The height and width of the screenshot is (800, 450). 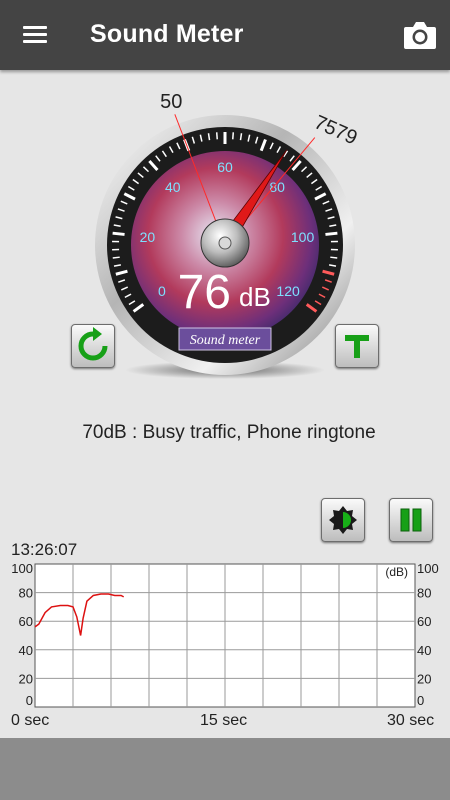 I want to click on camera-button, so click(x=419, y=35).